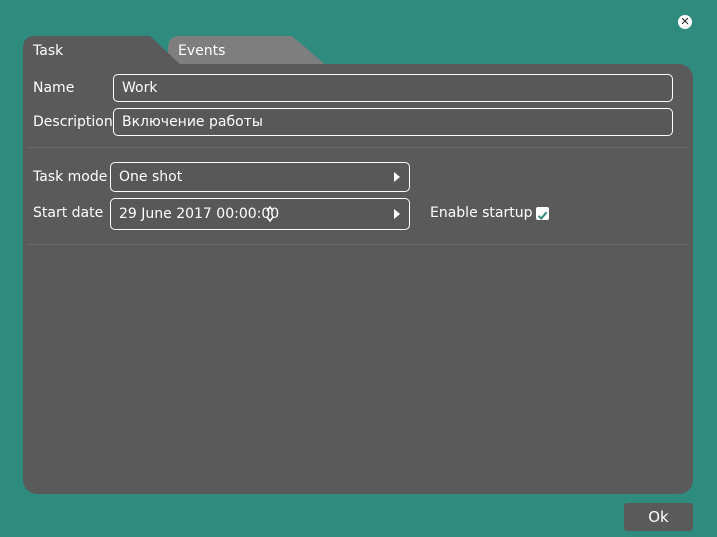 The height and width of the screenshot is (537, 717). What do you see at coordinates (192, 122) in the screenshot?
I see `description-value: Включение работы` at bounding box center [192, 122].